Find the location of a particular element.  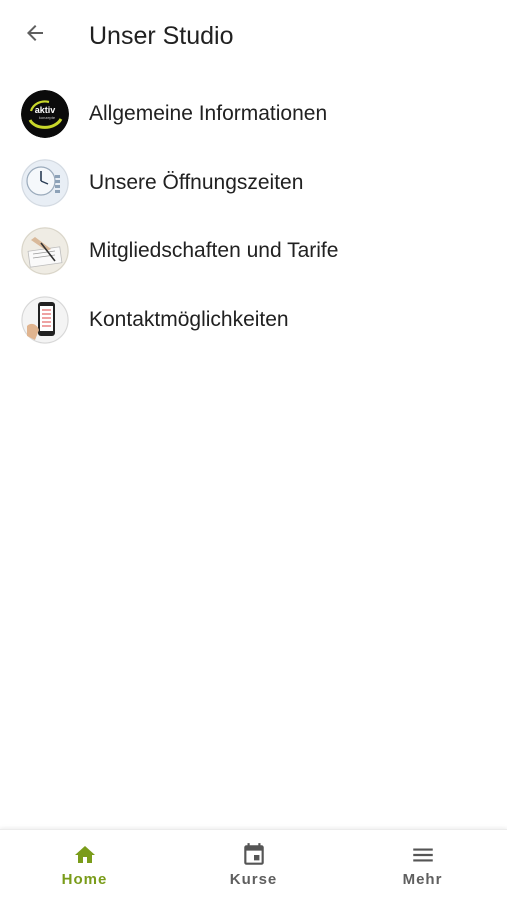

page-title: Unser Studio is located at coordinates (161, 36).